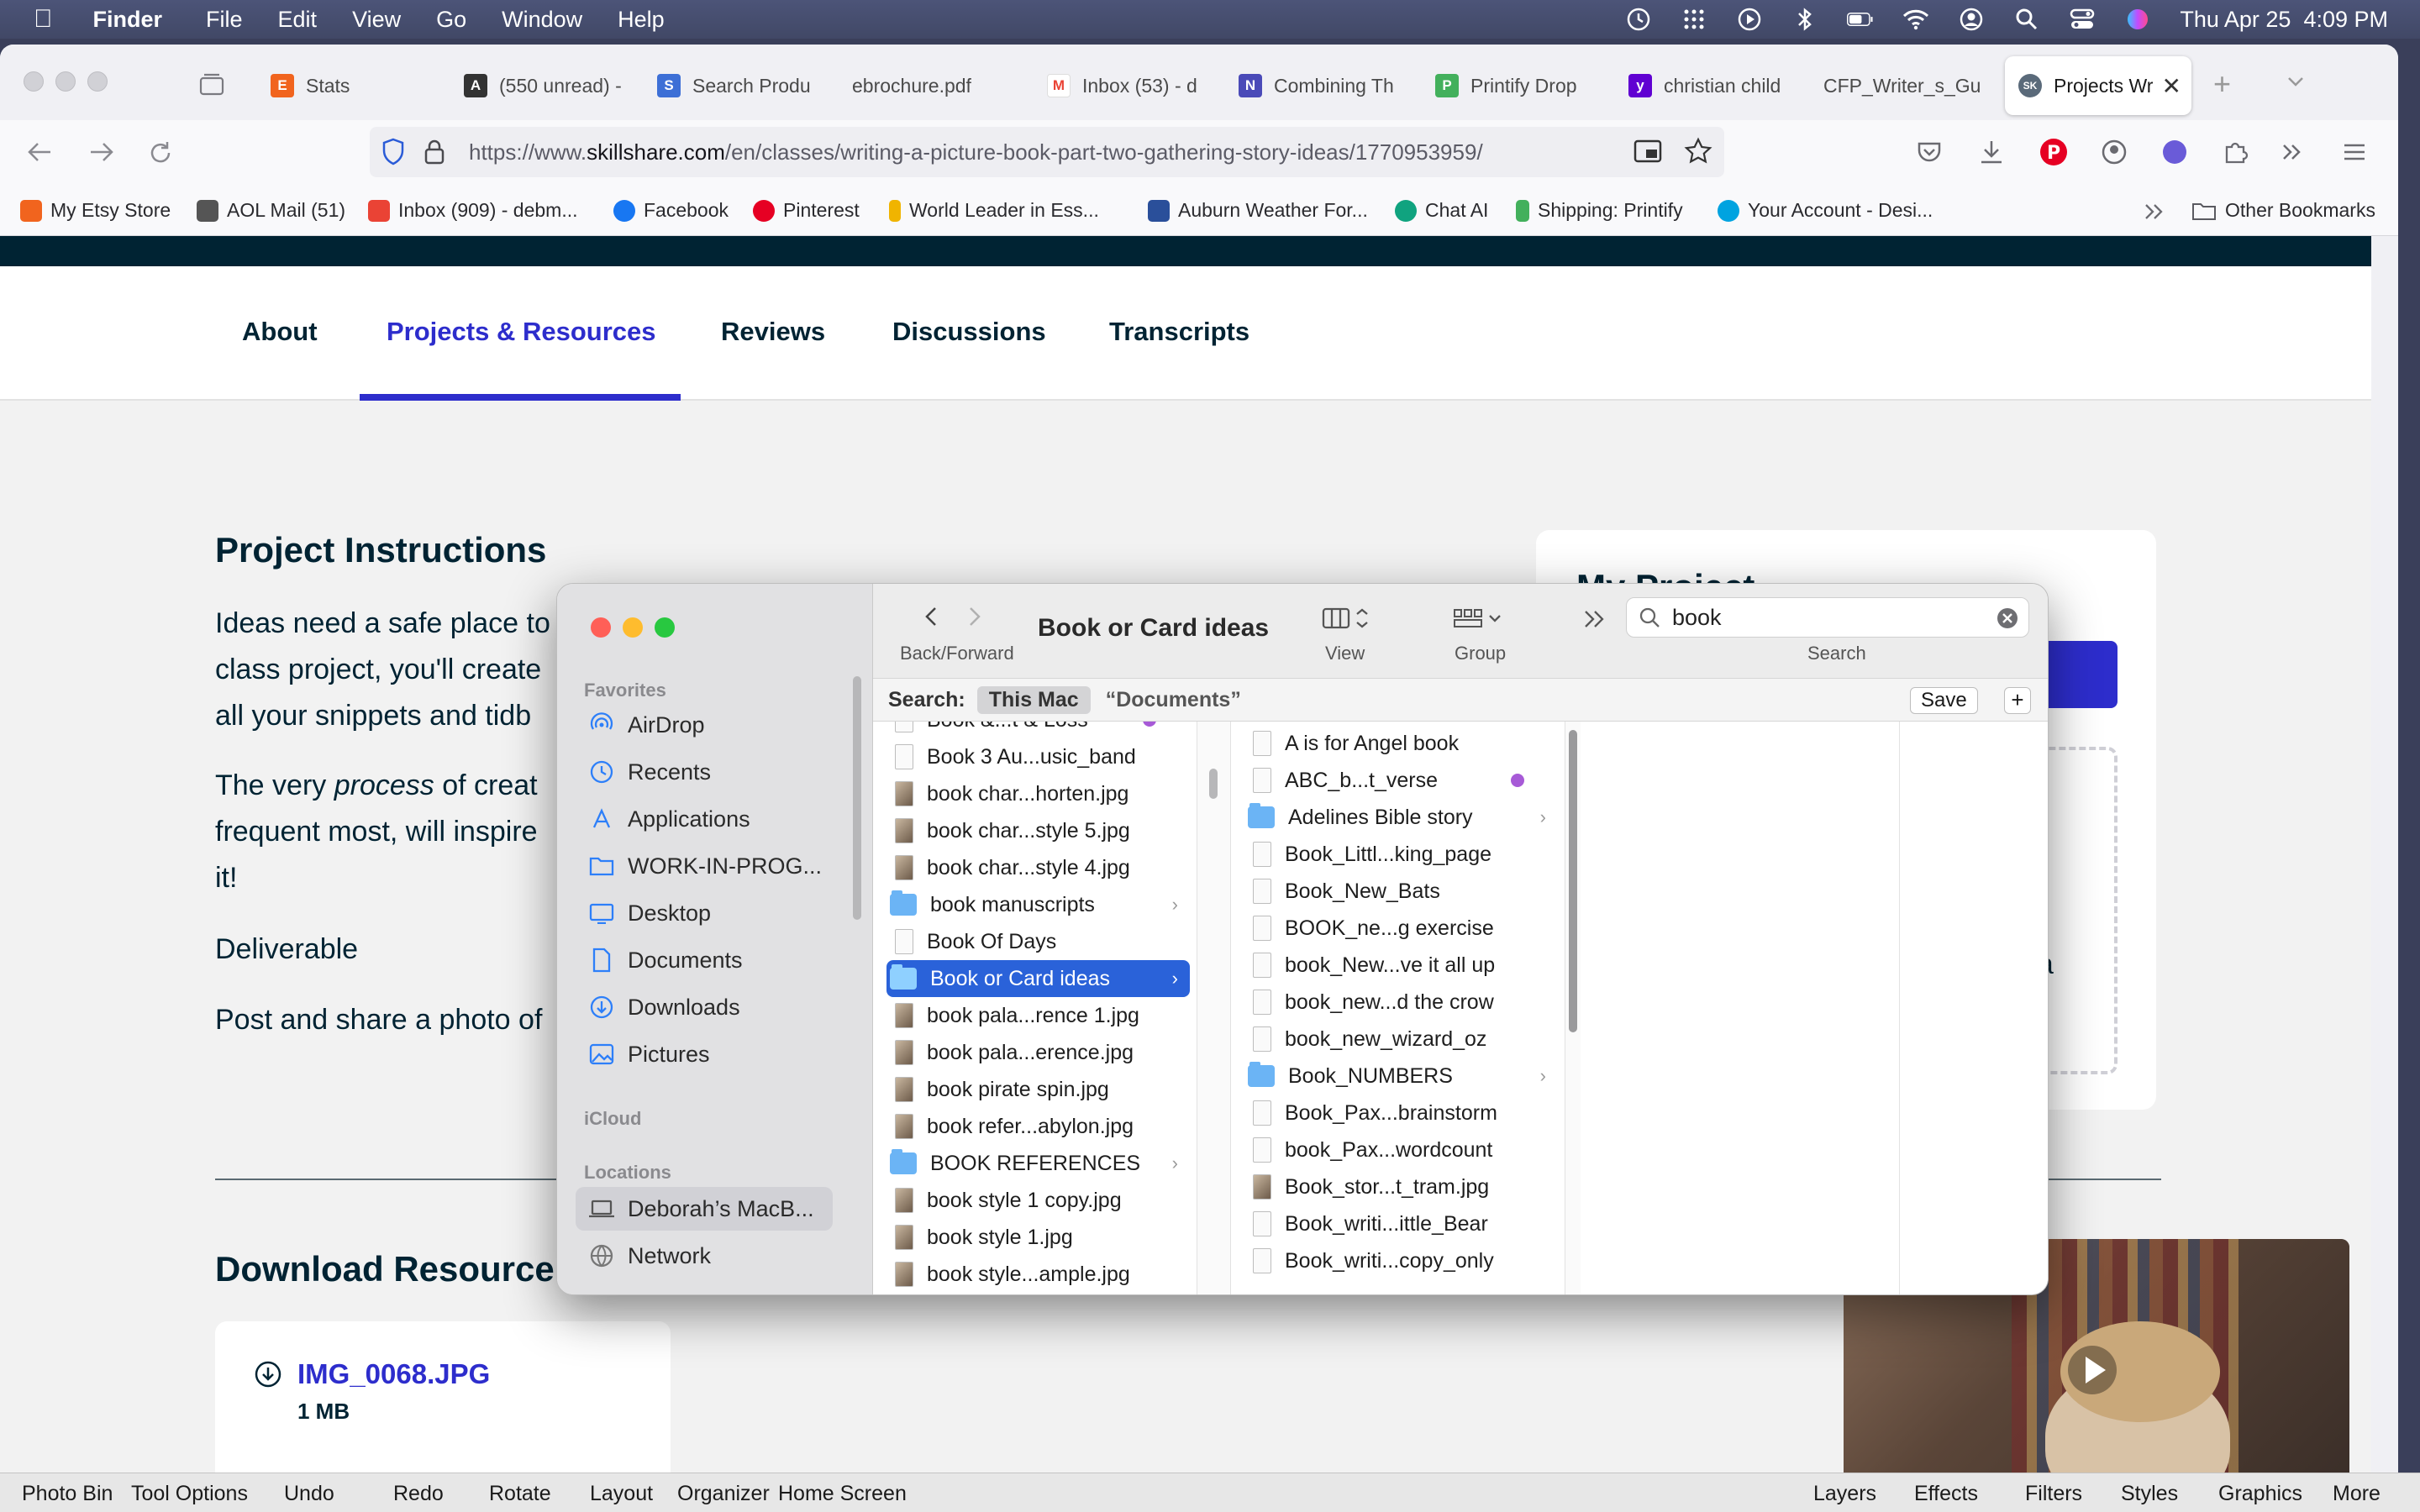 This screenshot has width=2420, height=1512. I want to click on play-circle-icon, so click(1749, 19).